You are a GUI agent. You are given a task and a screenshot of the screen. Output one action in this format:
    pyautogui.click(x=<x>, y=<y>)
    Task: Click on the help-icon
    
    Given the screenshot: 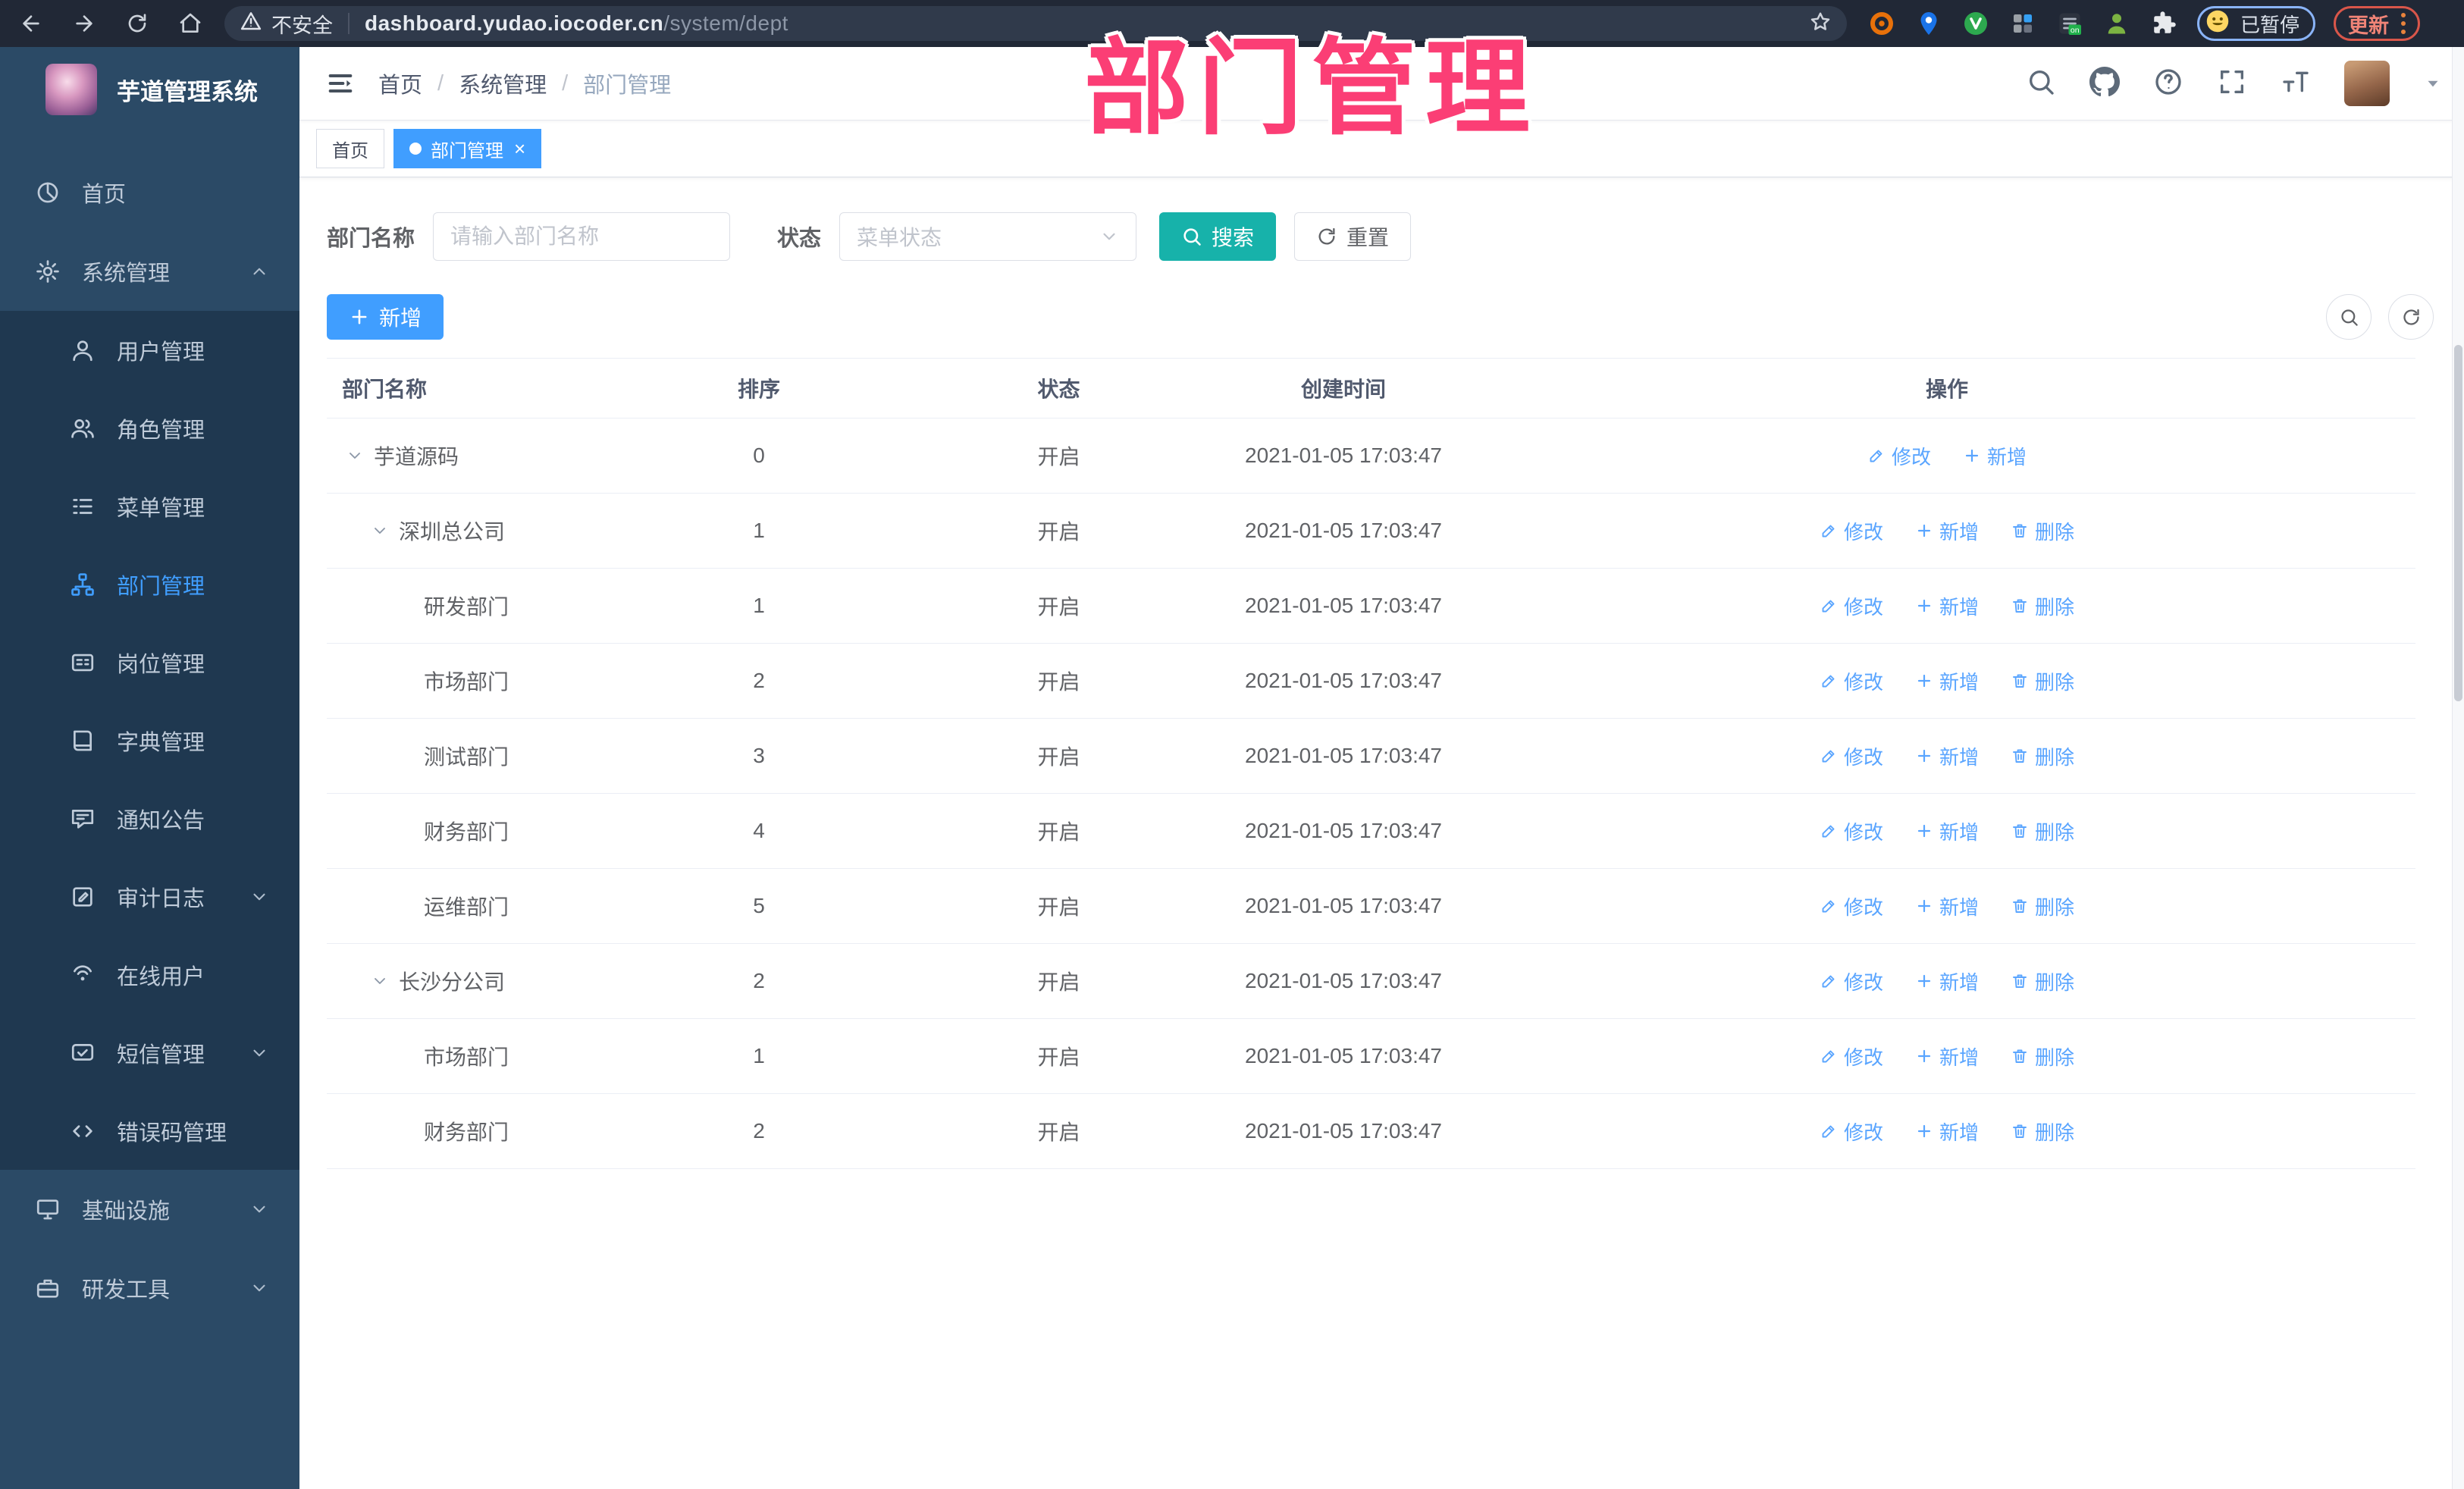 What is the action you would take?
    pyautogui.click(x=2168, y=84)
    